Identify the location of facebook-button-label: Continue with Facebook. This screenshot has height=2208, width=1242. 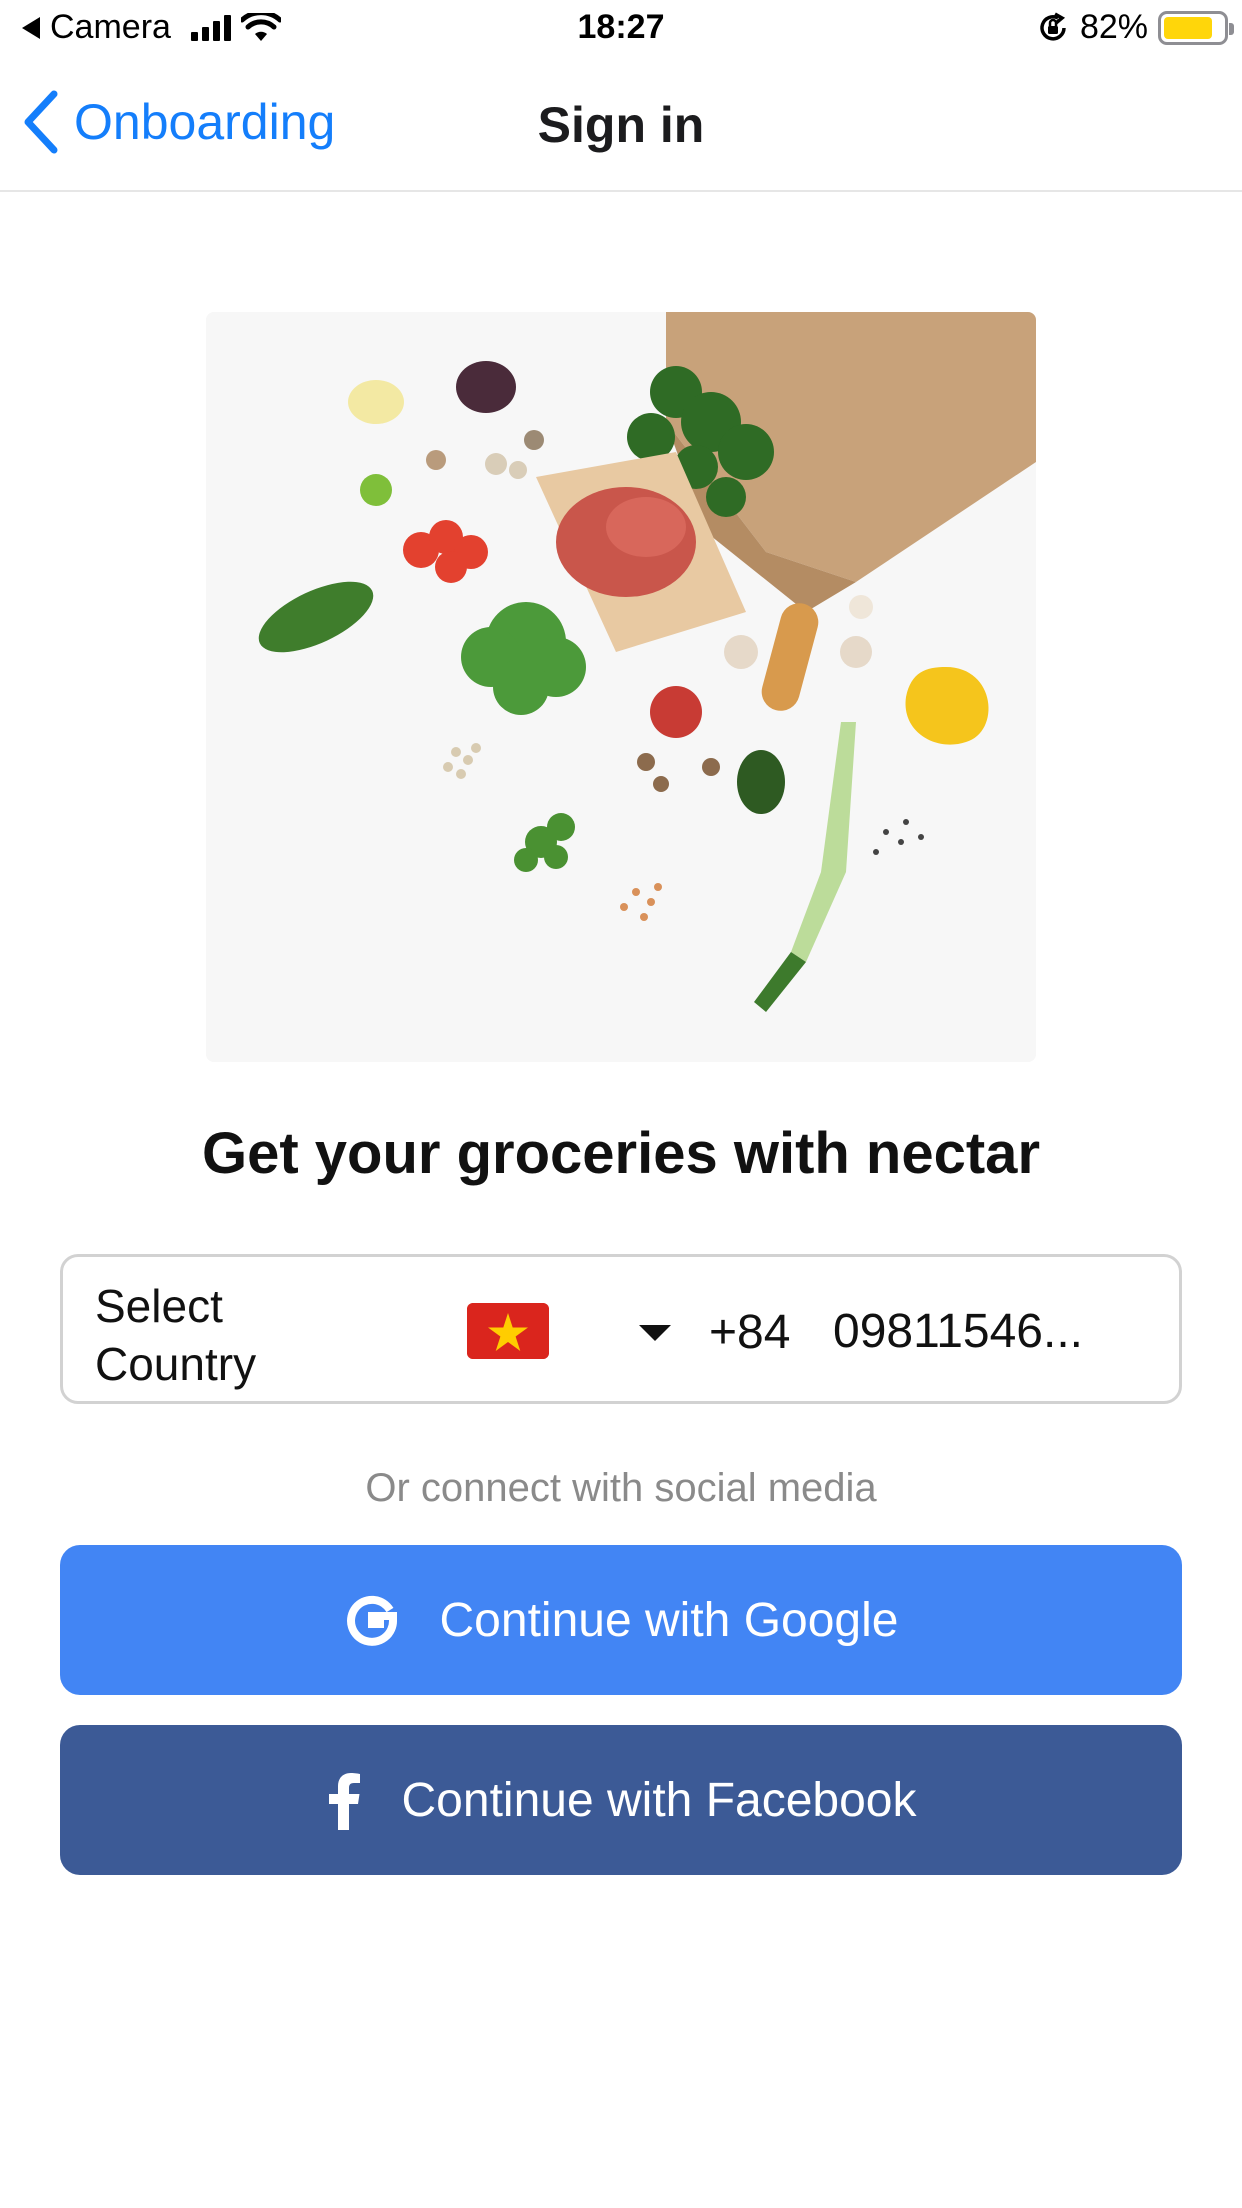
(659, 1800).